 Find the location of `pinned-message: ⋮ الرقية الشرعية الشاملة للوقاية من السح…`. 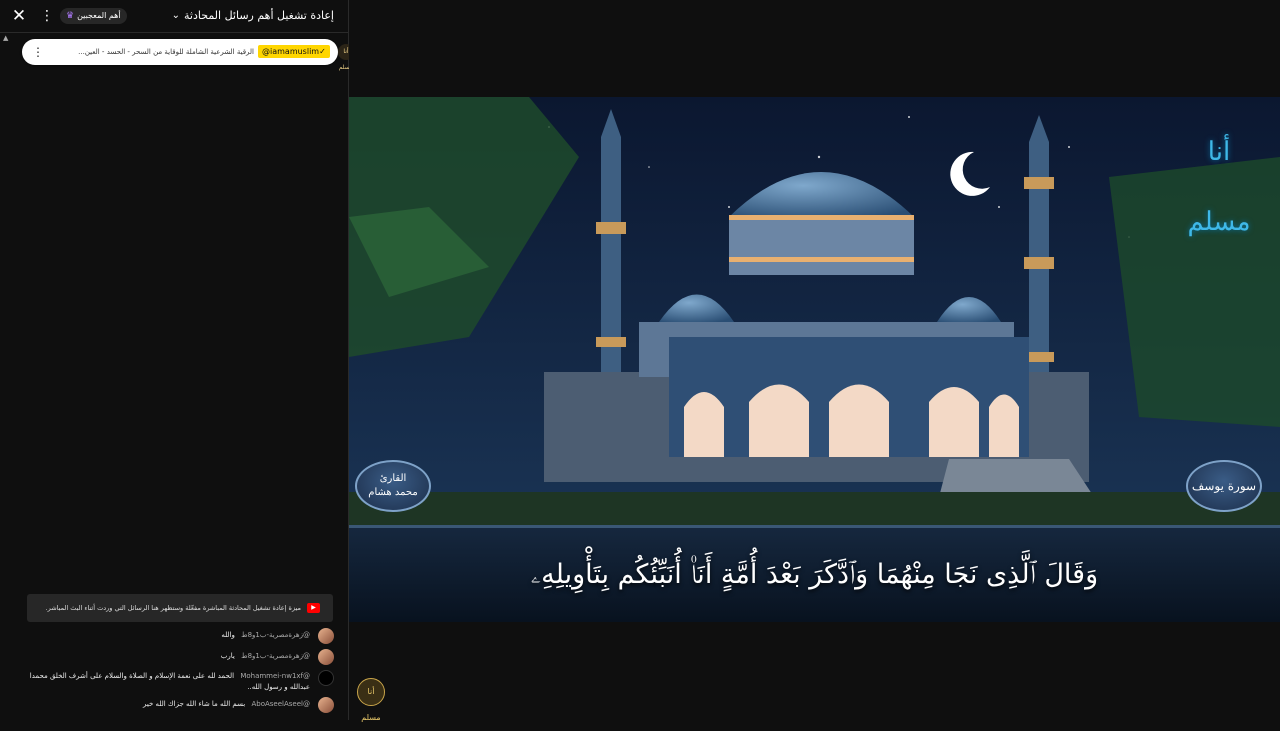

pinned-message: ⋮ الرقية الشرعية الشاملة للوقاية من السح… is located at coordinates (188, 55).